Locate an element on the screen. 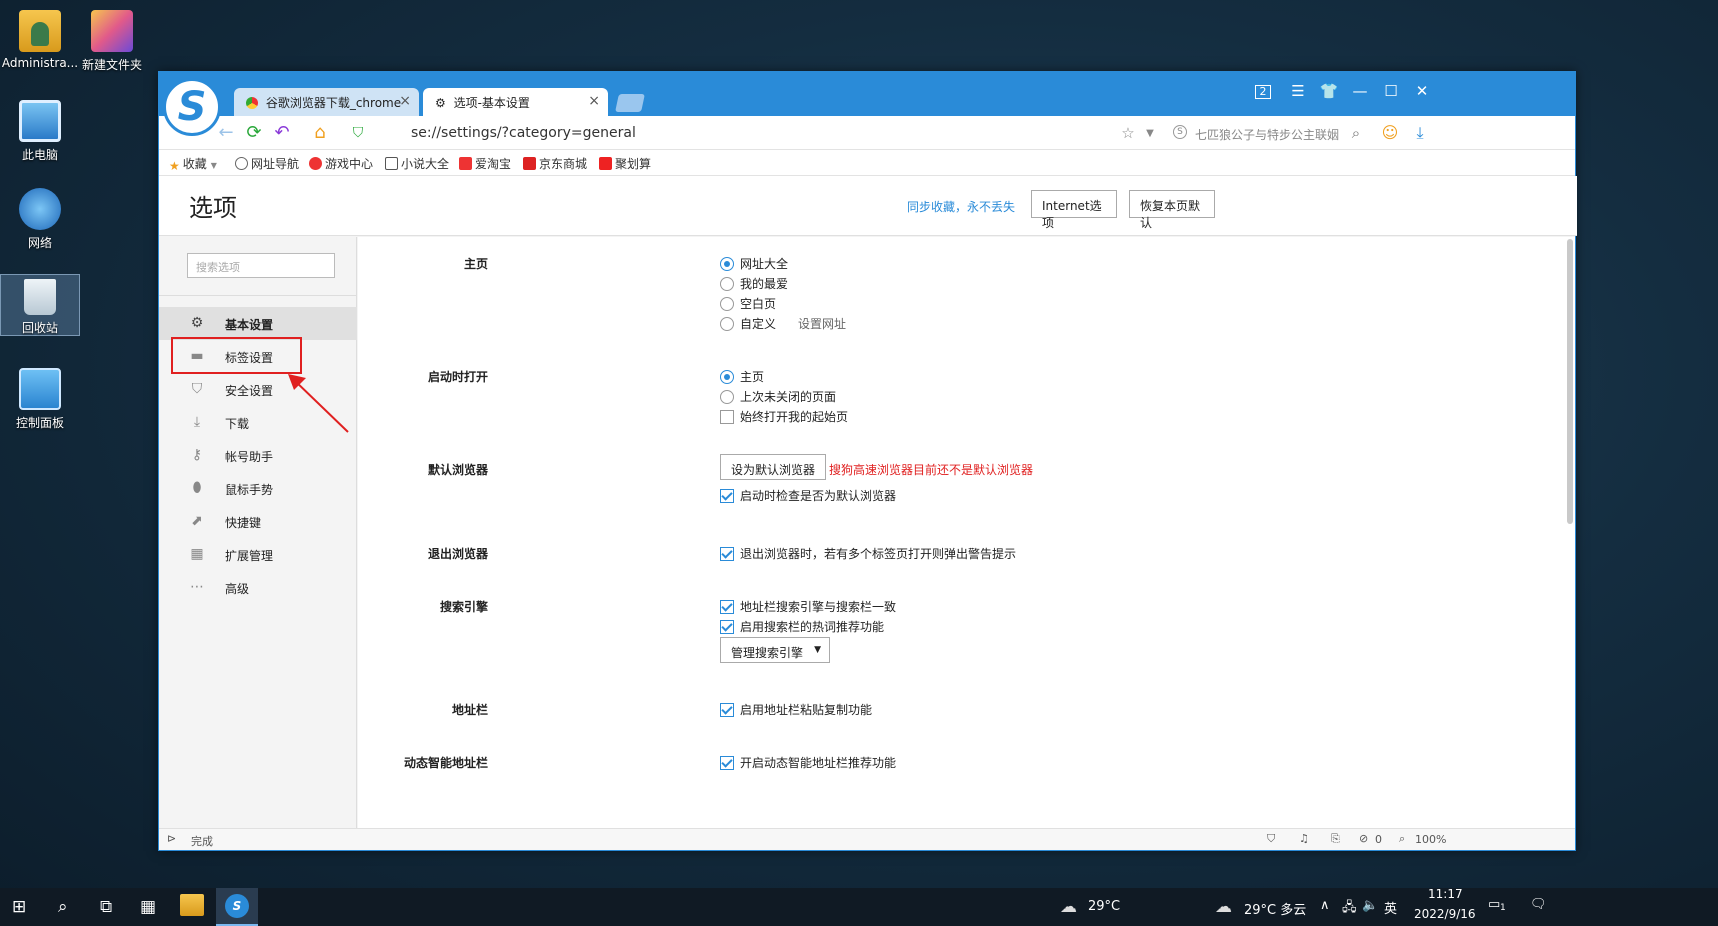 The width and height of the screenshot is (1718, 926). search-icon: ⌕ is located at coordinates (63, 907).